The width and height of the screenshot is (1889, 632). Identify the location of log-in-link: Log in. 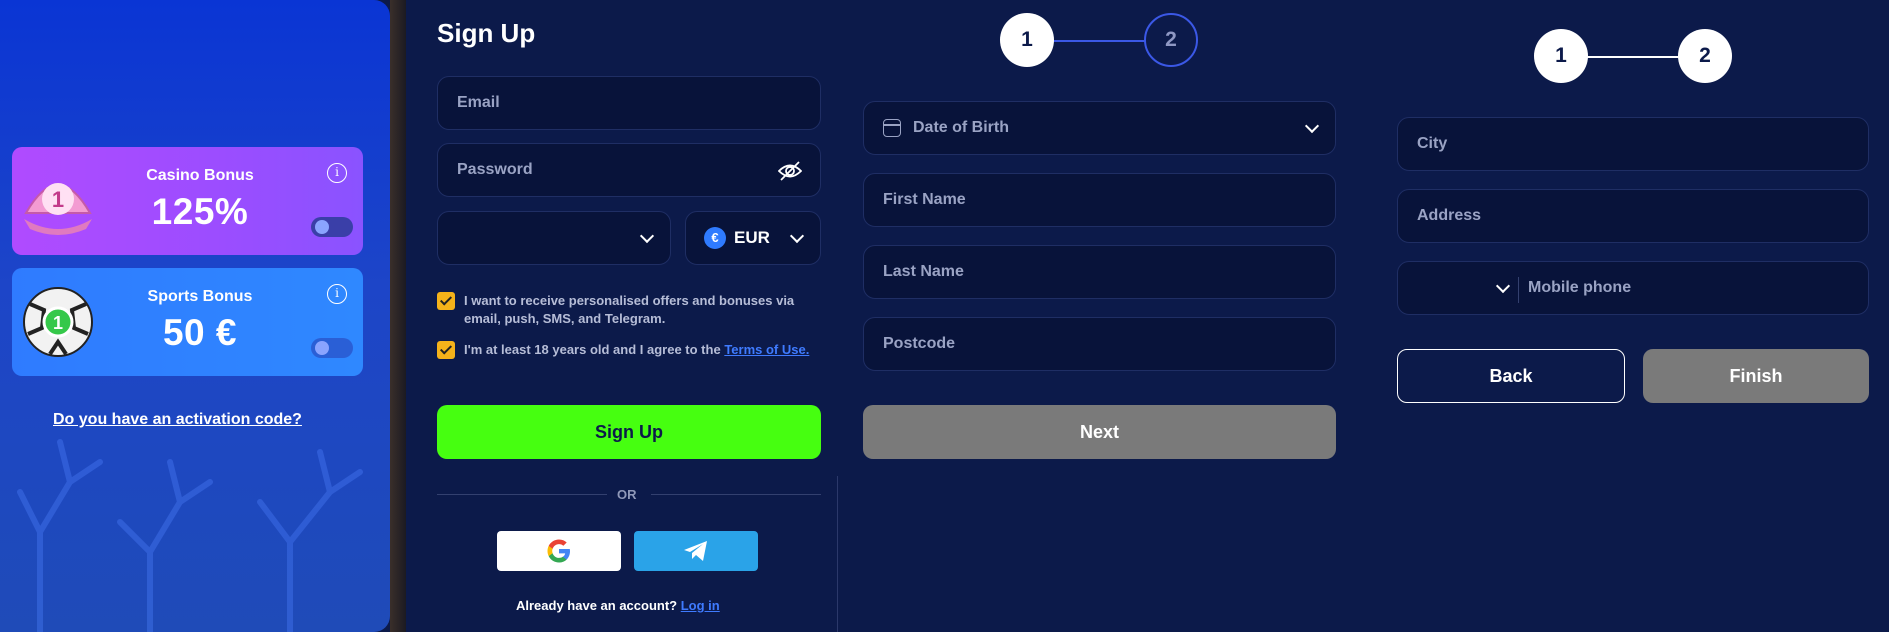
(700, 605).